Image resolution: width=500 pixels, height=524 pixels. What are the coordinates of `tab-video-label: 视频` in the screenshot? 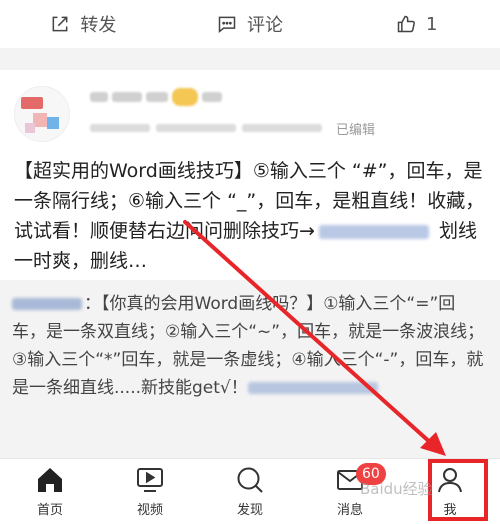 It's located at (149, 510).